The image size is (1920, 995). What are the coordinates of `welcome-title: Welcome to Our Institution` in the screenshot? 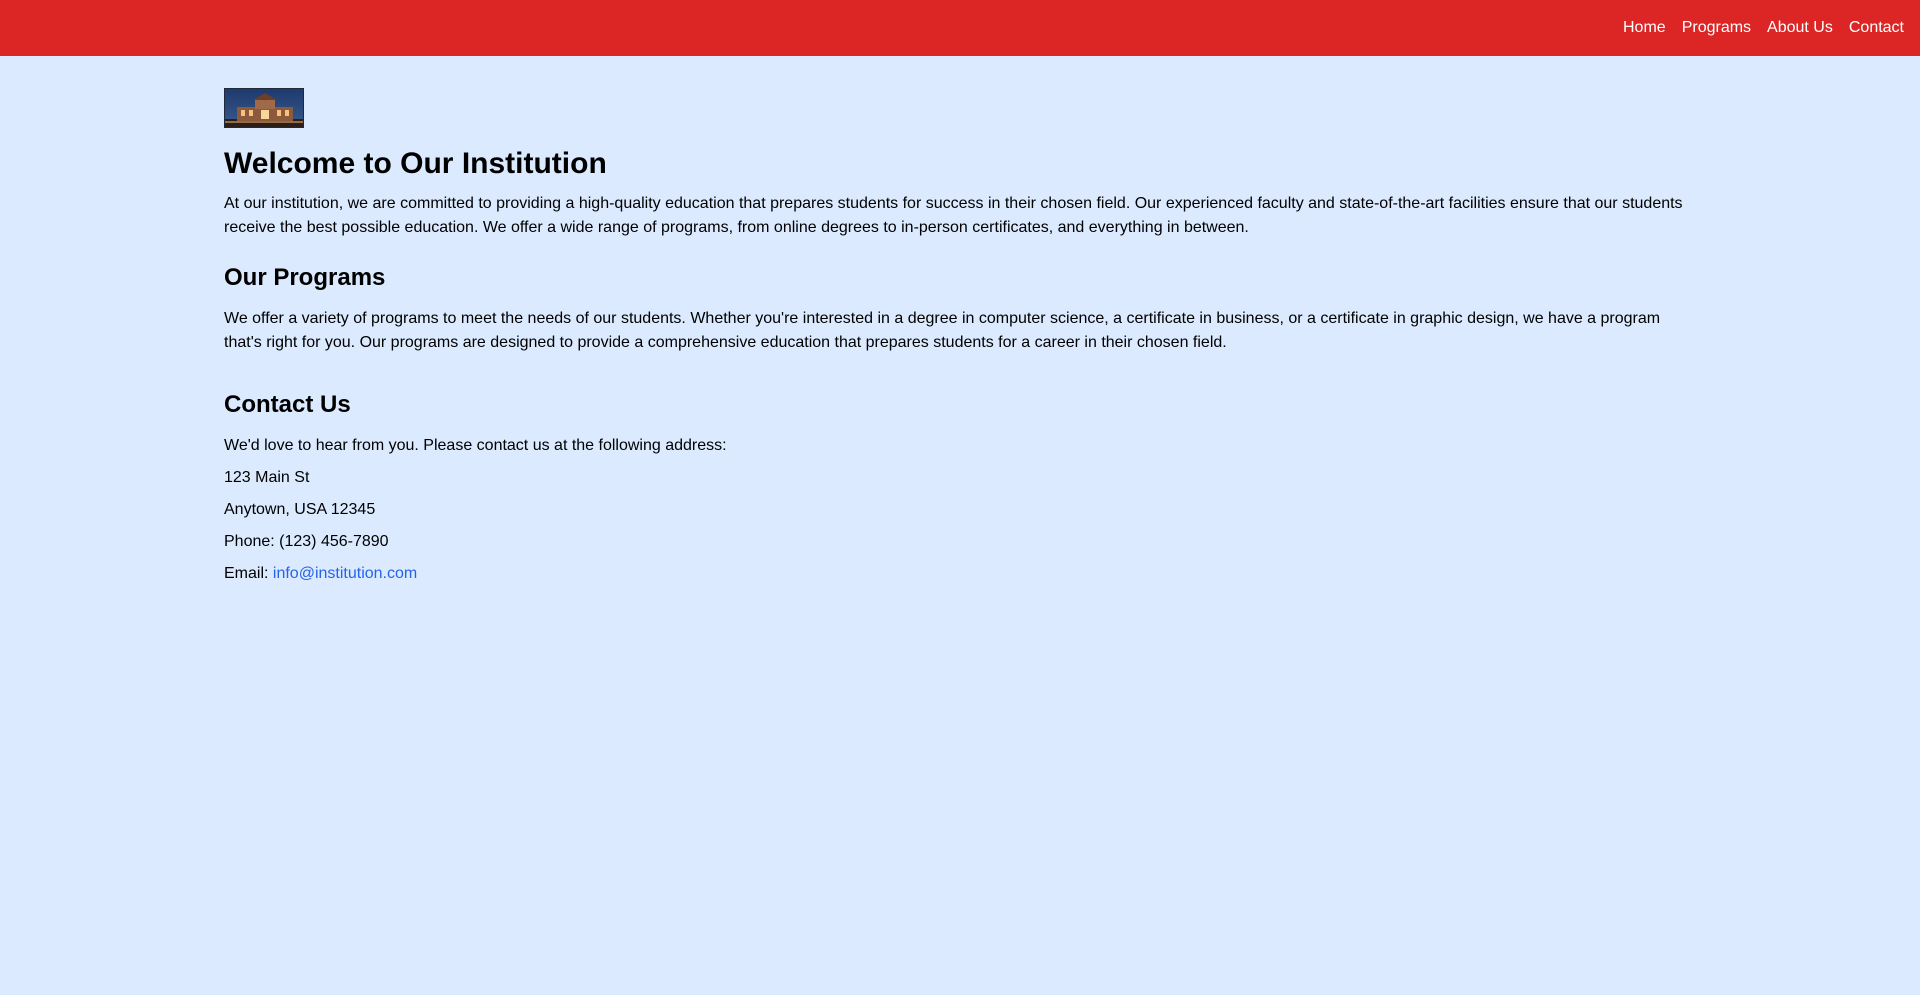 It's located at (415, 163).